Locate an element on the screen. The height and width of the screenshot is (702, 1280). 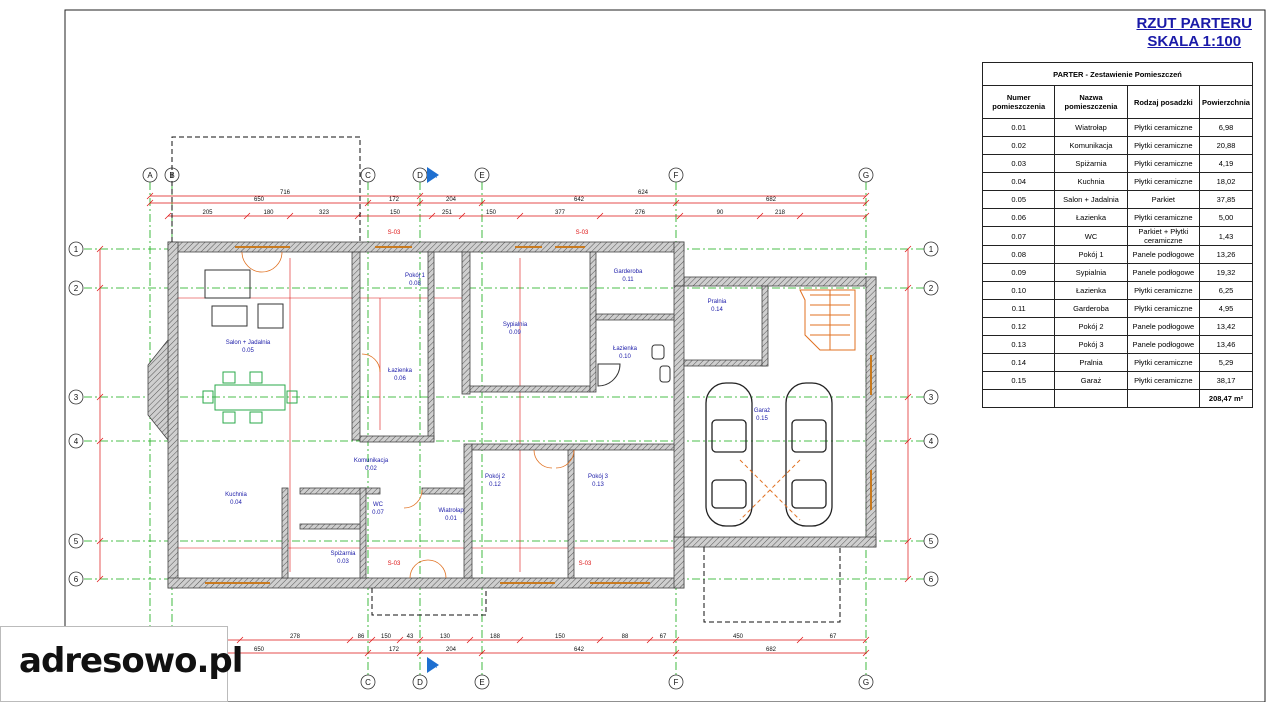
cell-number: 0.04 is located at coordinates (1018, 181).